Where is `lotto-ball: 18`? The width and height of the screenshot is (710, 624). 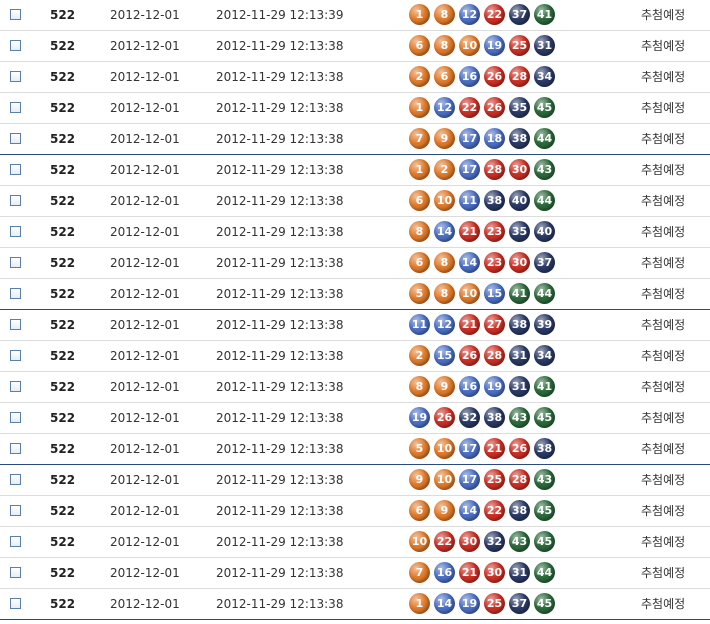 lotto-ball: 18 is located at coordinates (494, 138).